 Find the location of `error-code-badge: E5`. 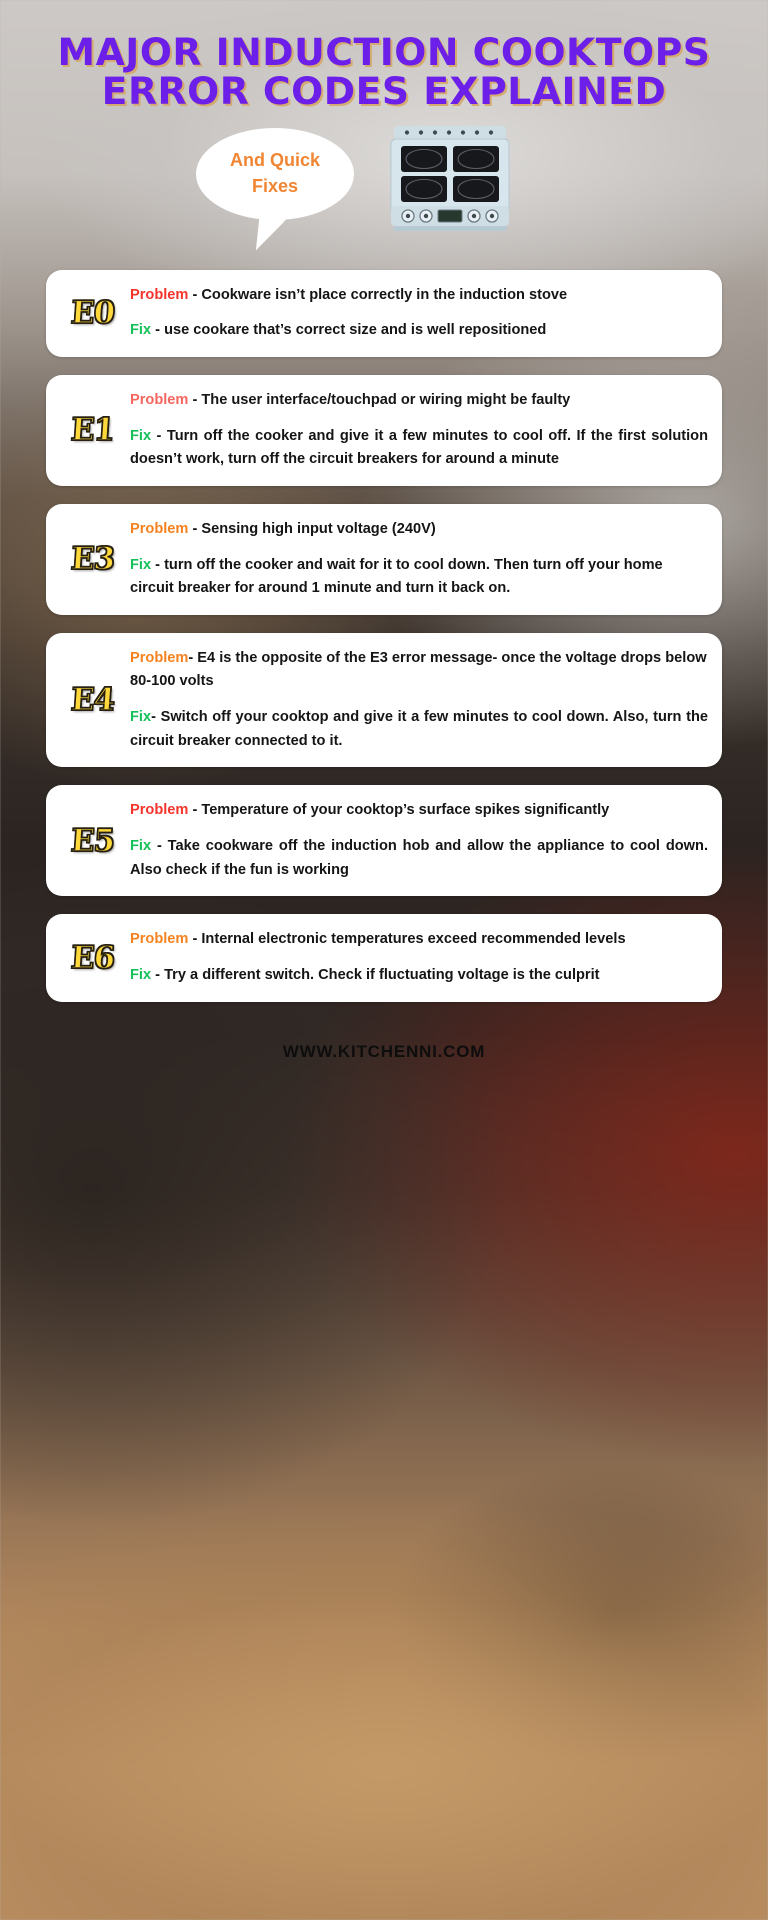

error-code-badge: E5 is located at coordinates (93, 840).